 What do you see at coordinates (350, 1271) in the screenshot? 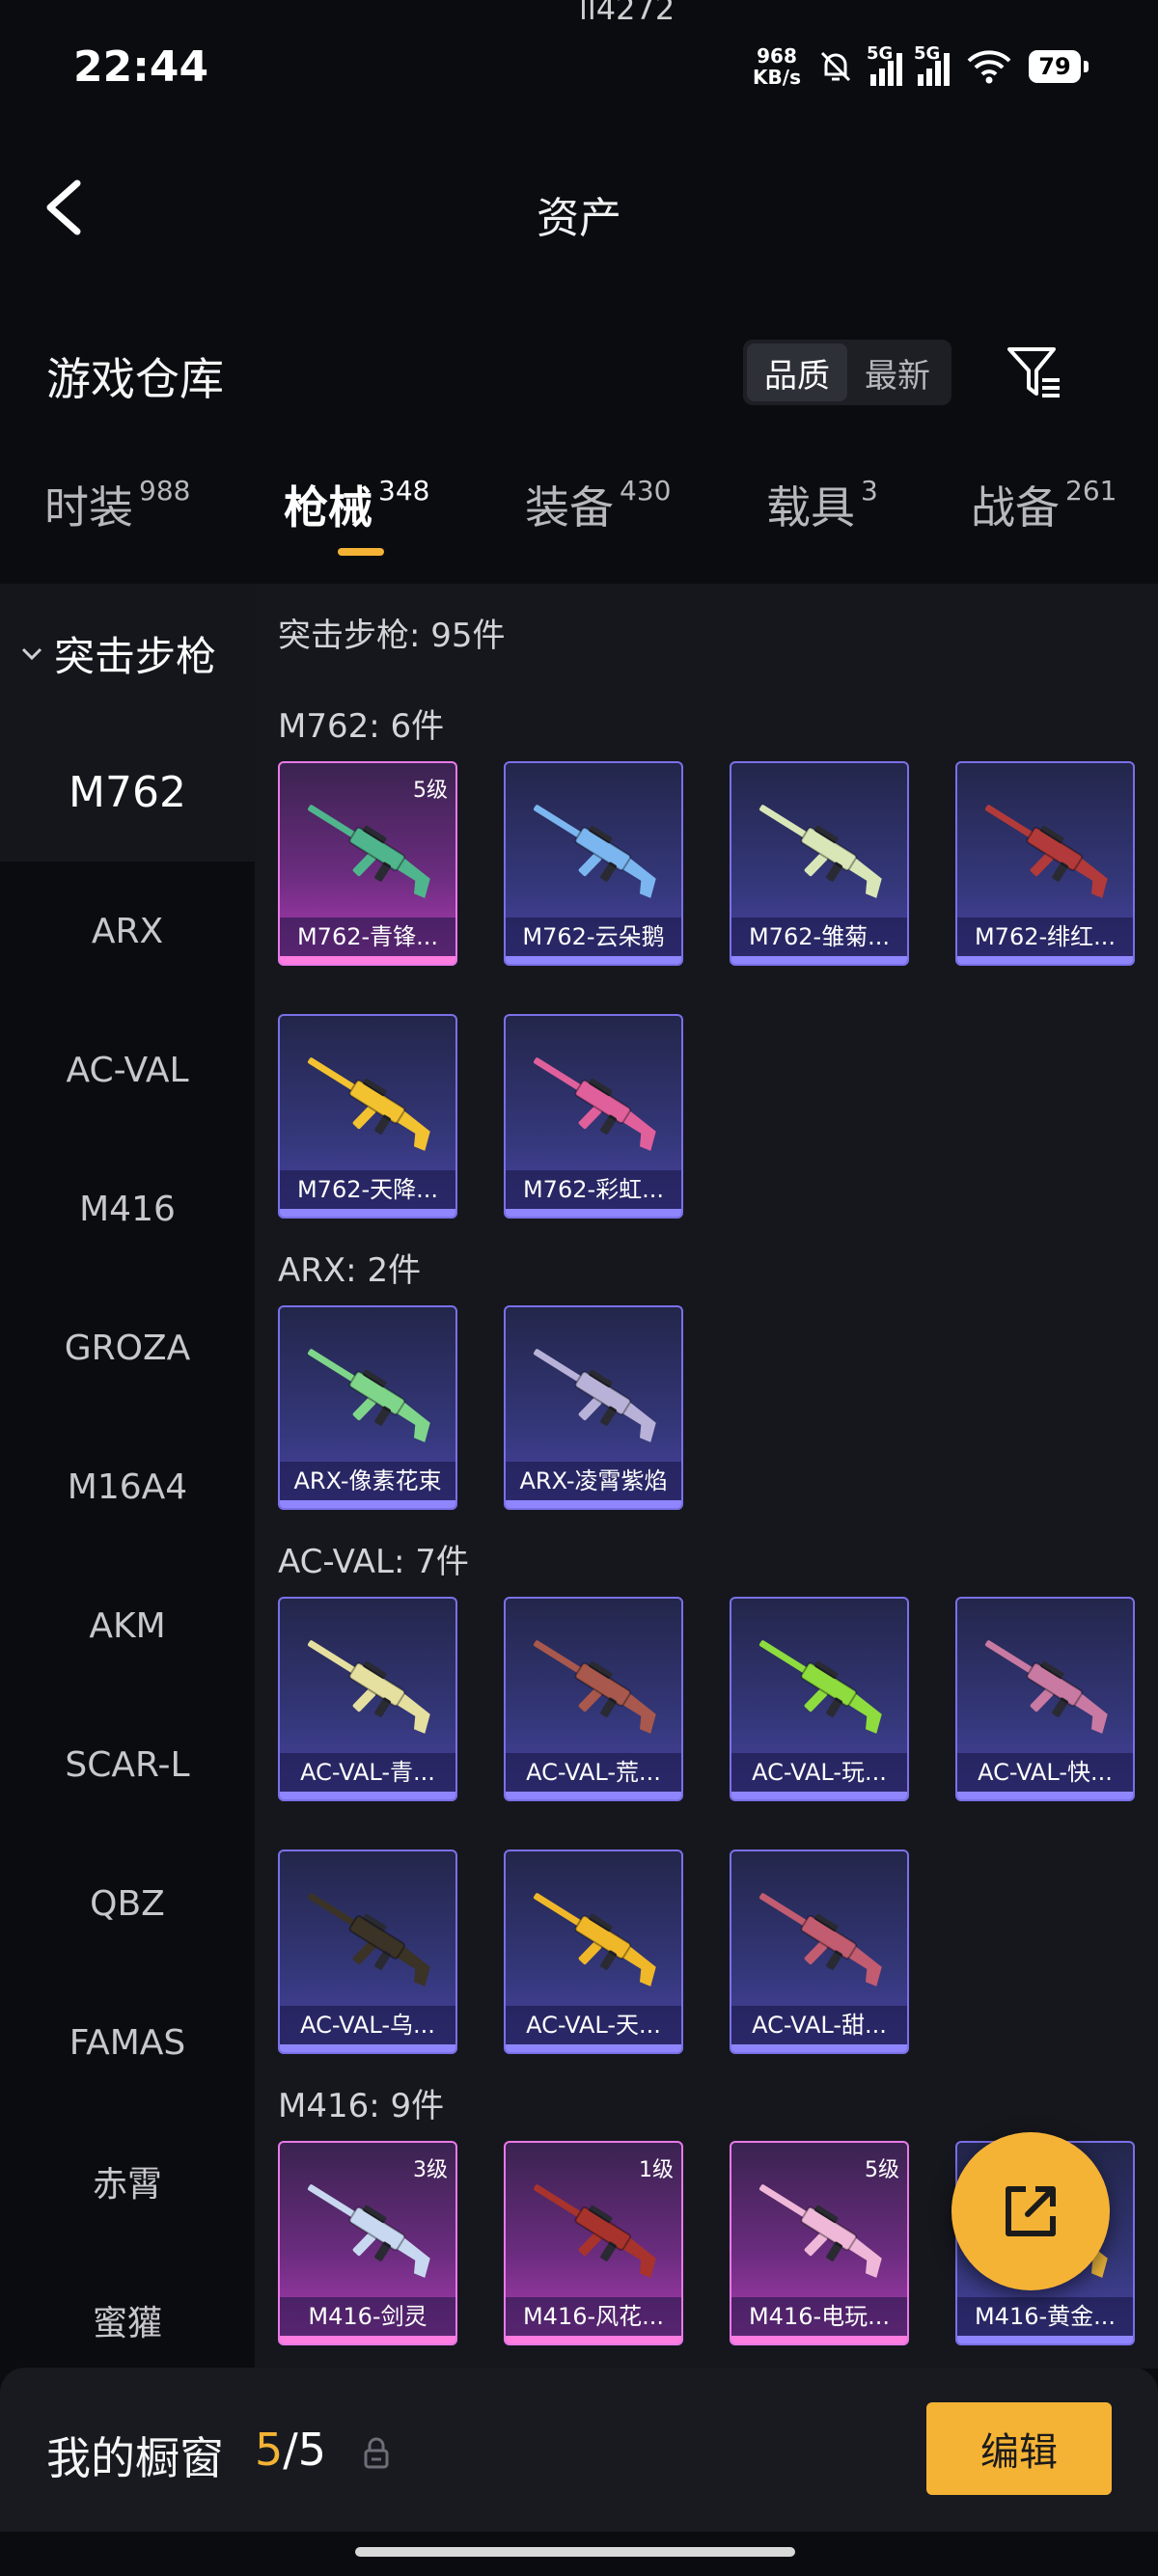
I see `weapon-group-title: ARX: 2件` at bounding box center [350, 1271].